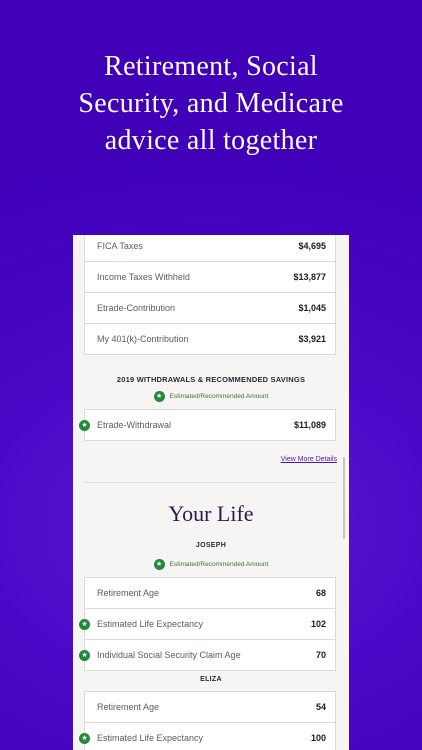 Image resolution: width=422 pixels, height=750 pixels. Describe the element at coordinates (136, 308) in the screenshot. I see `row-label: Etrade-Contribution` at that location.